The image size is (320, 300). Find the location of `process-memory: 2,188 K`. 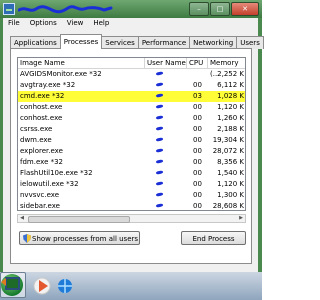

process-memory: 2,188 K is located at coordinates (230, 129).